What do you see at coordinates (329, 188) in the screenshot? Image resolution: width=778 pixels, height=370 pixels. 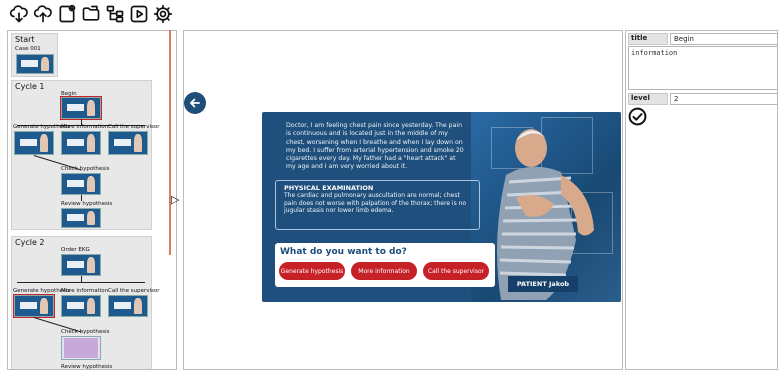 I see `exam-title: PHYSICAL EXAMINATION` at bounding box center [329, 188].